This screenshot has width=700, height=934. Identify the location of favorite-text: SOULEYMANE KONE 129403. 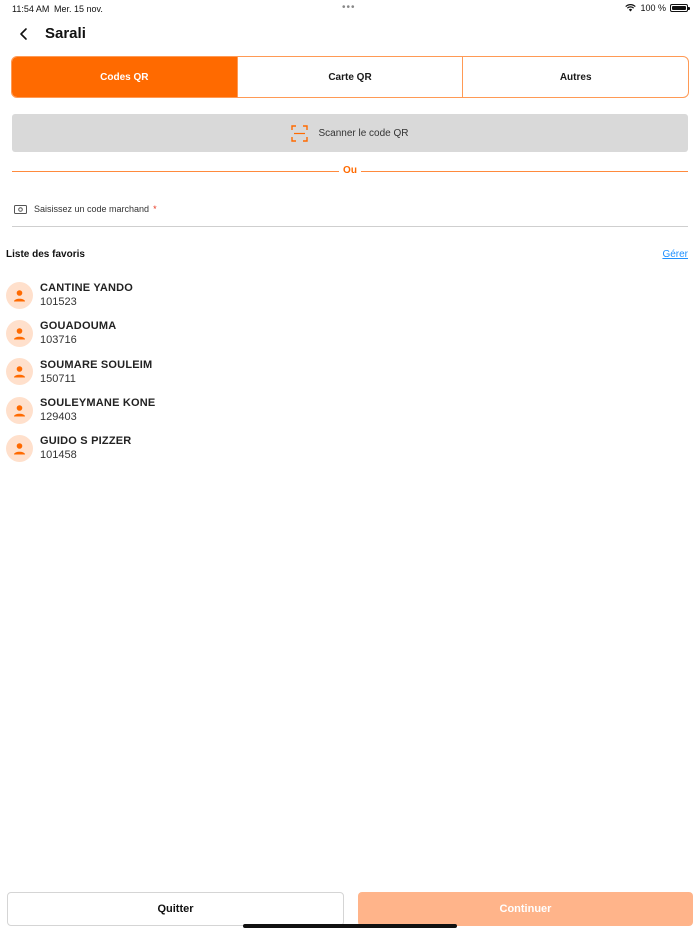
(97, 410).